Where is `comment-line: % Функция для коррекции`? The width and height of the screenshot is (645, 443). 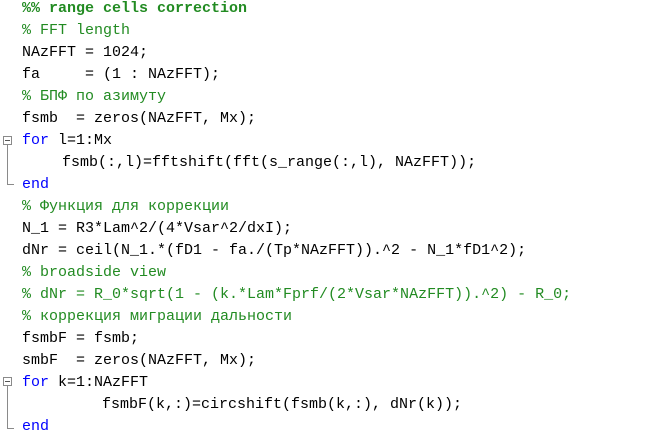
comment-line: % Функция для коррекции is located at coordinates (126, 206).